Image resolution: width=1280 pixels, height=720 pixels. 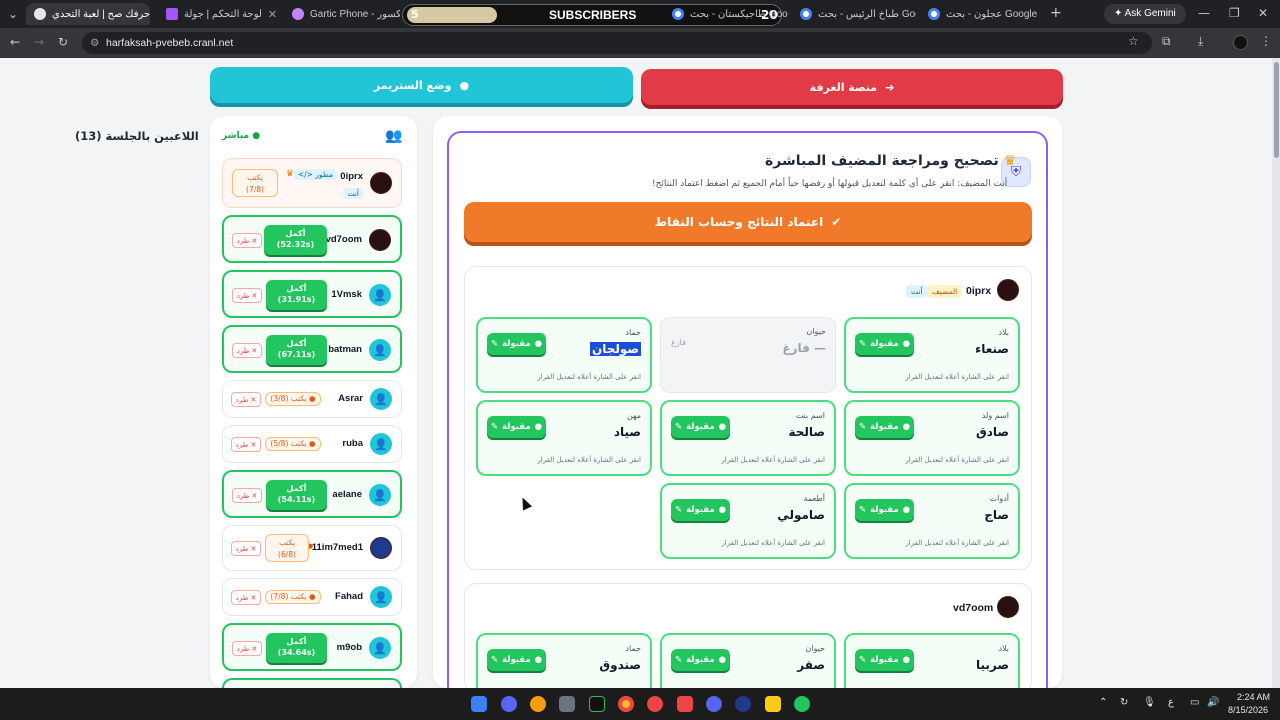 I want to click on file-explorer-icon, so click(x=773, y=704).